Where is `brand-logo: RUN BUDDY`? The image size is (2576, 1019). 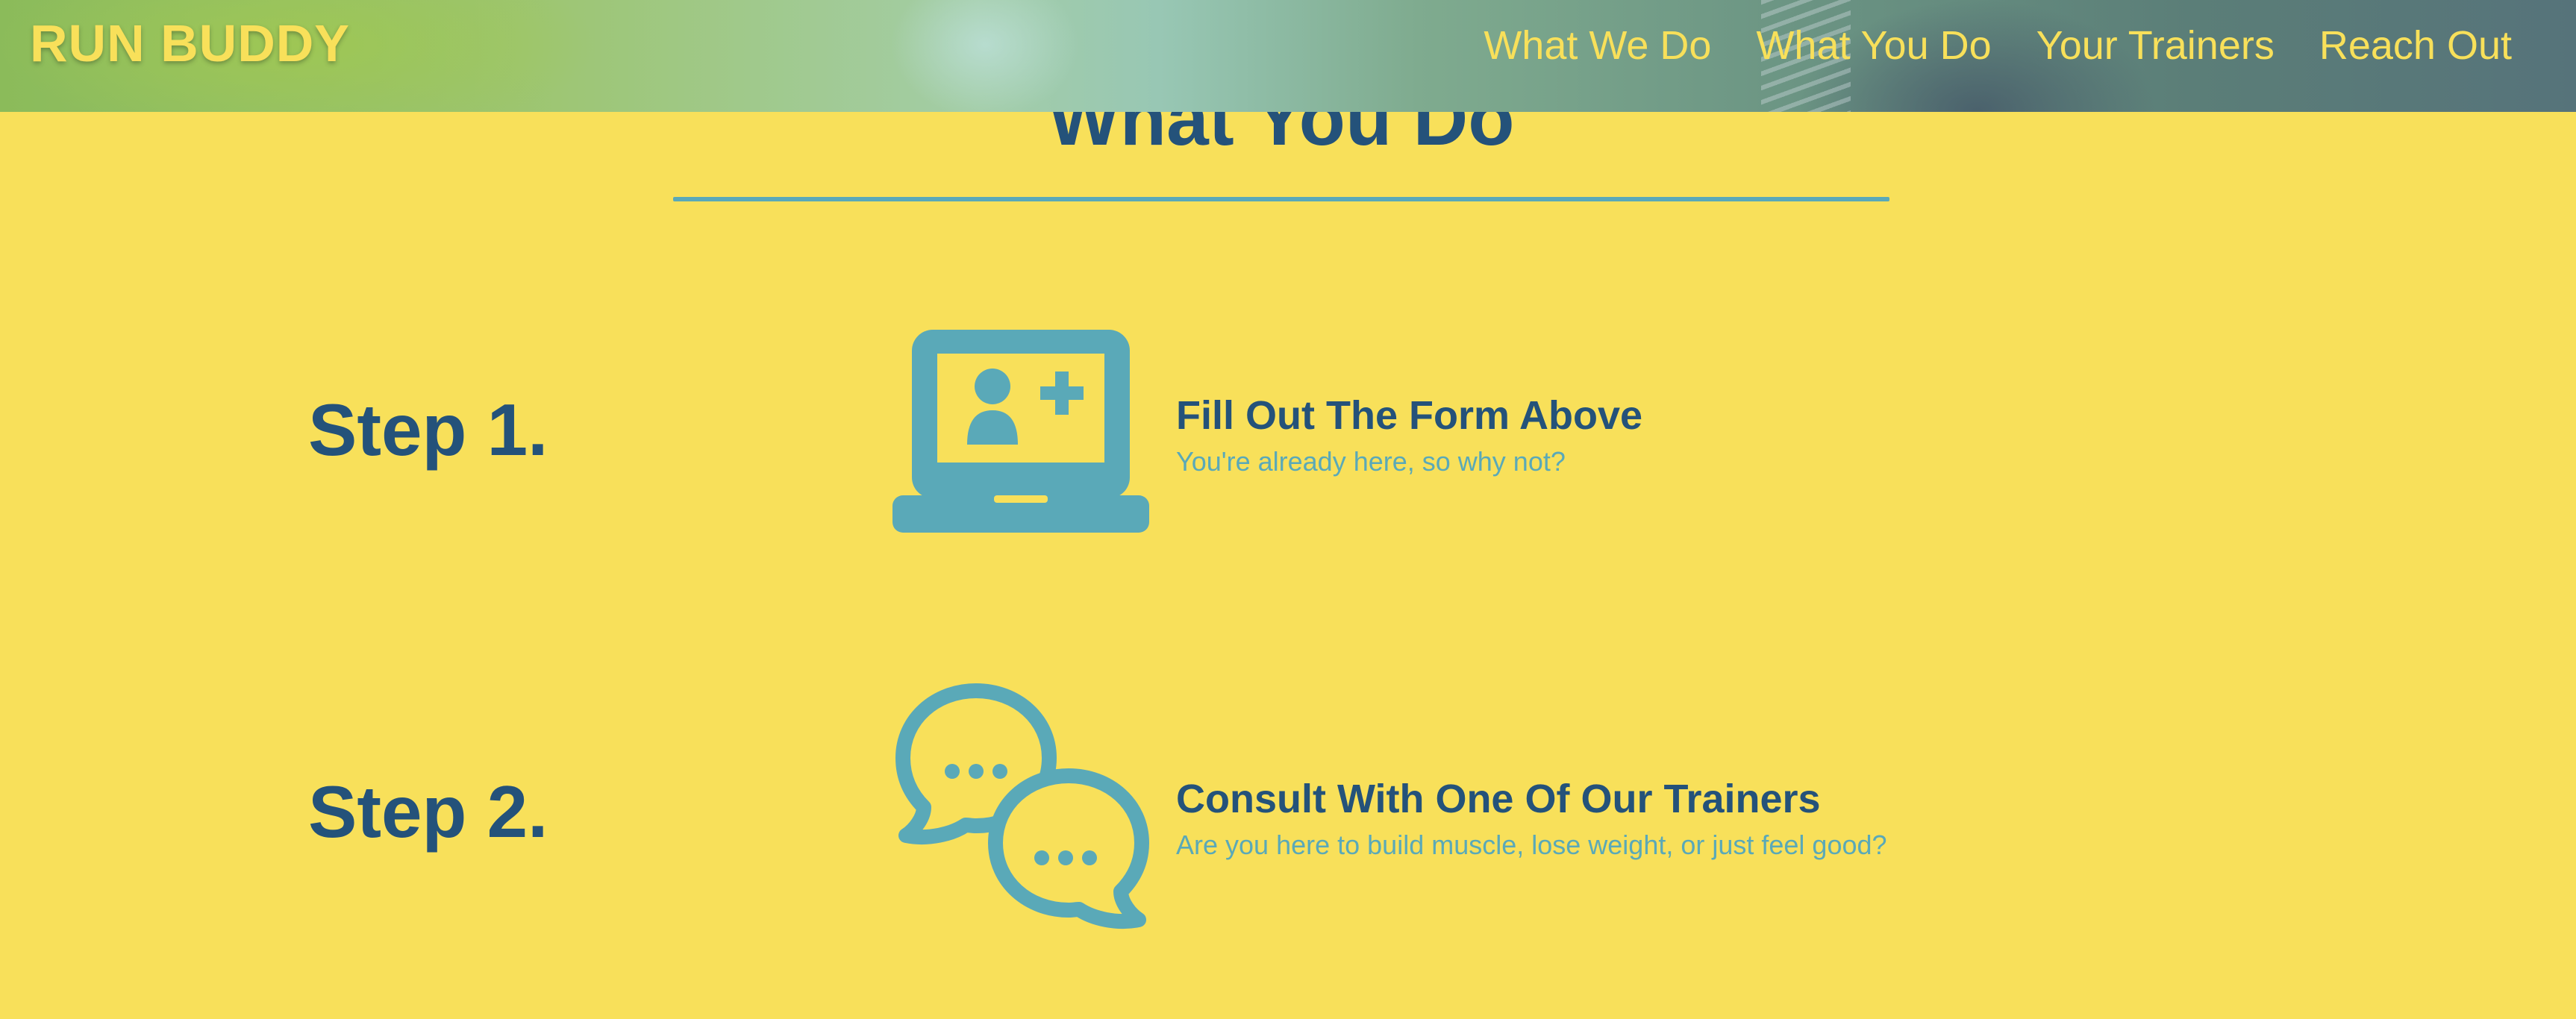
brand-logo: RUN BUDDY is located at coordinates (190, 43).